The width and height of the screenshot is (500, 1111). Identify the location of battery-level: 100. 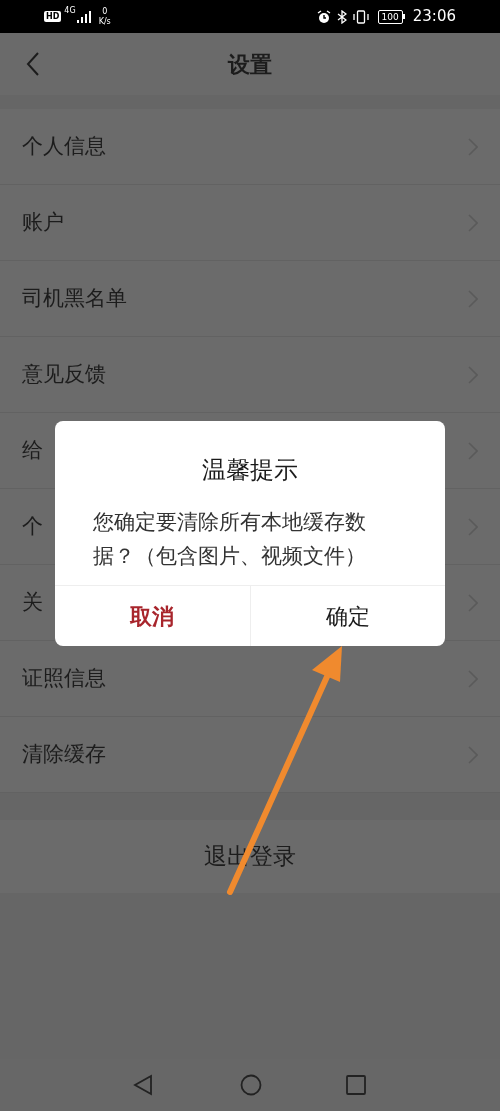
(390, 16).